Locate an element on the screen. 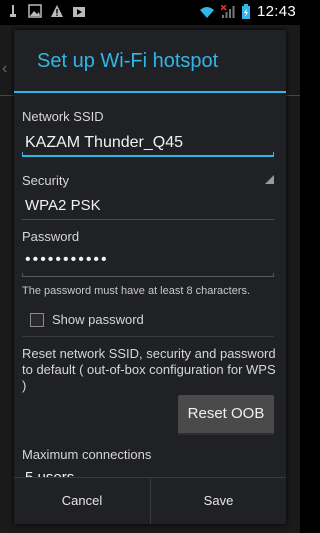  dropdown-arrow-icon is located at coordinates (269, 179).